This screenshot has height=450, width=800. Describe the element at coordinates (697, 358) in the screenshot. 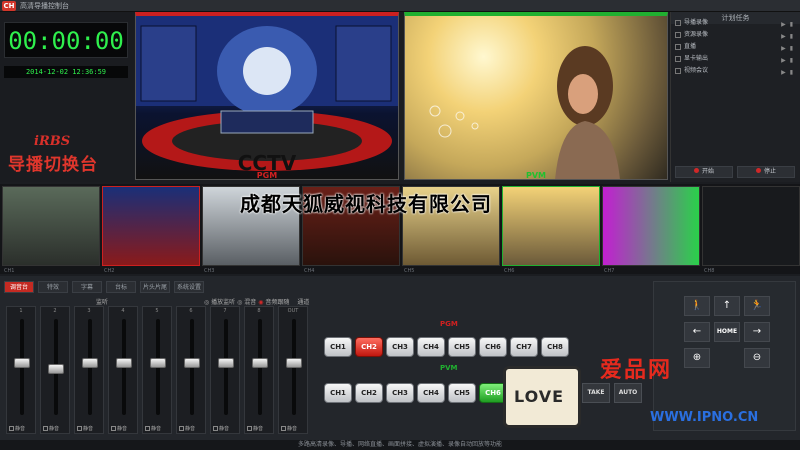

I see `zoom-in-icon: ⊕` at that location.